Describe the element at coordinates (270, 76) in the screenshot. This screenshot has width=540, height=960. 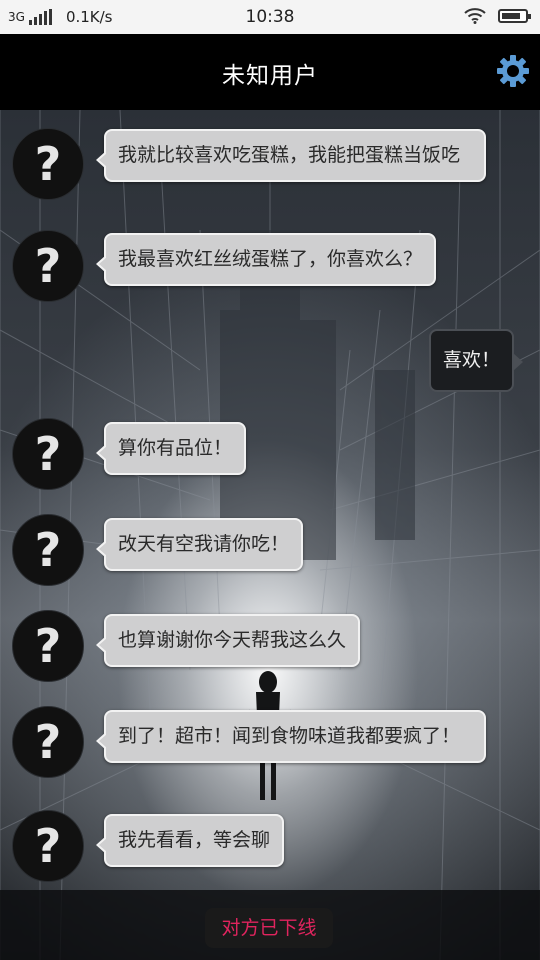
I see `page-title: 未知用户` at that location.